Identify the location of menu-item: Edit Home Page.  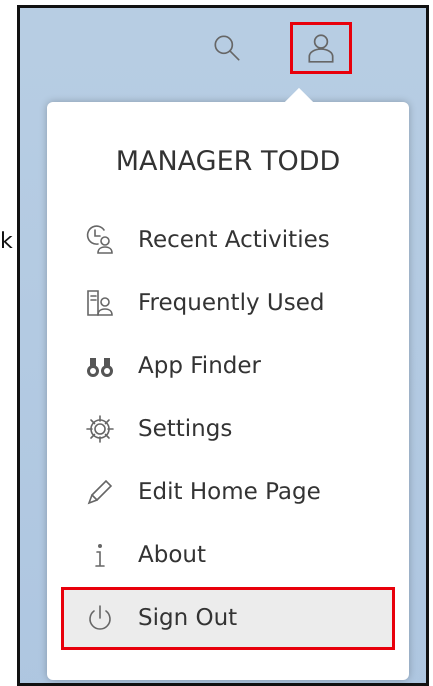
(228, 492).